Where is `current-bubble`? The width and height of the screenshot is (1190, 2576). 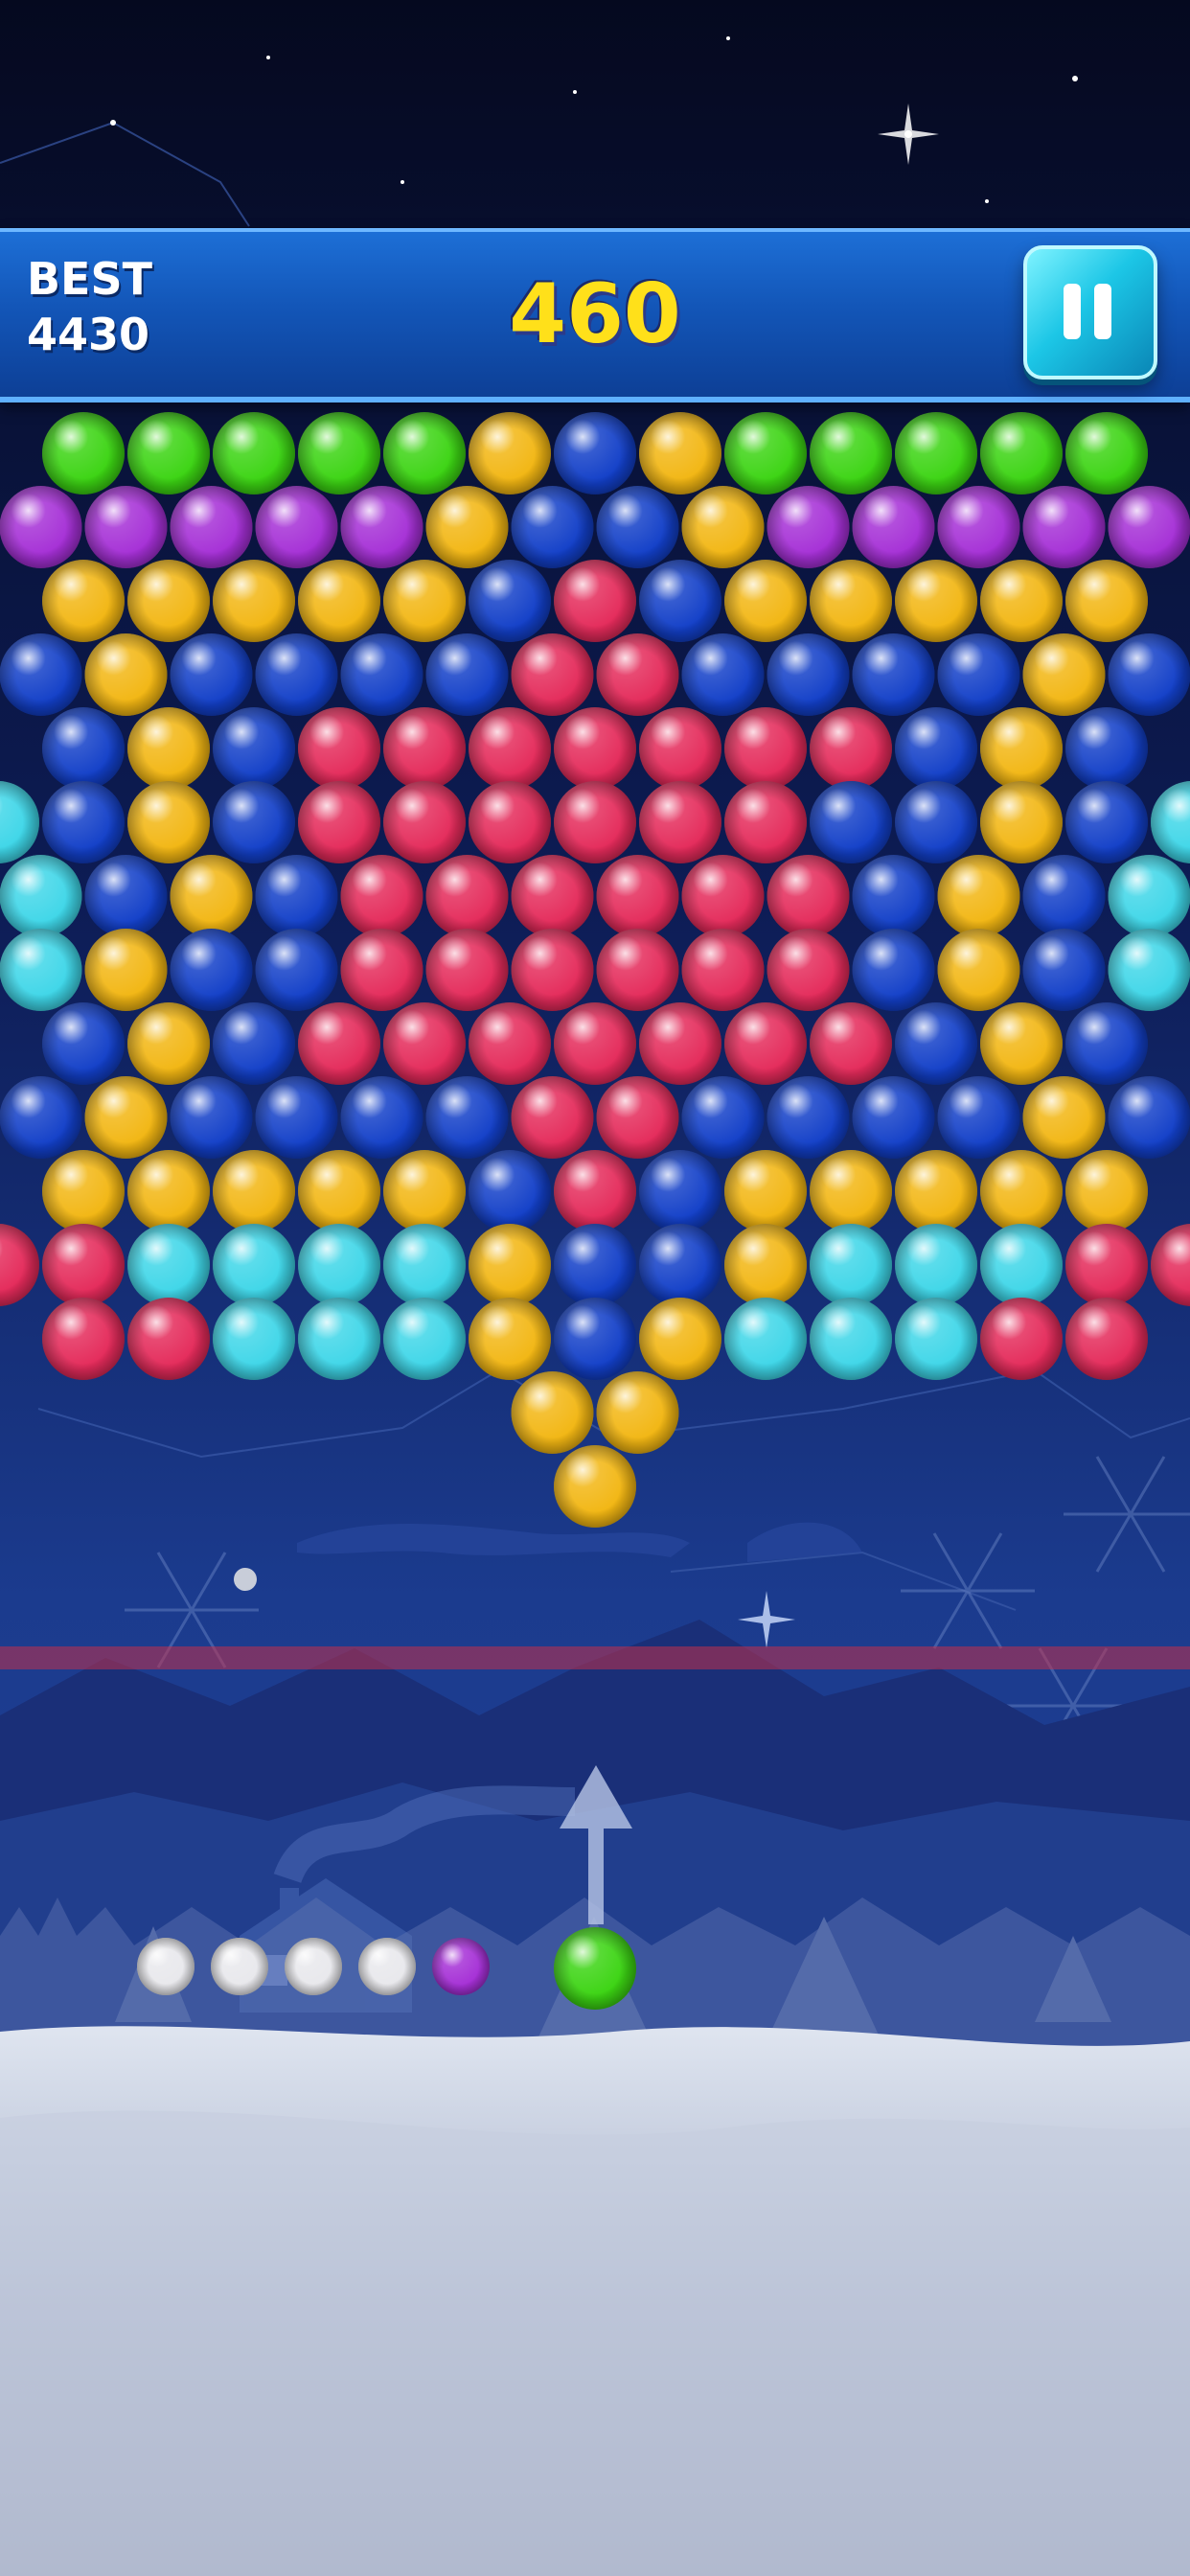 current-bubble is located at coordinates (595, 1968).